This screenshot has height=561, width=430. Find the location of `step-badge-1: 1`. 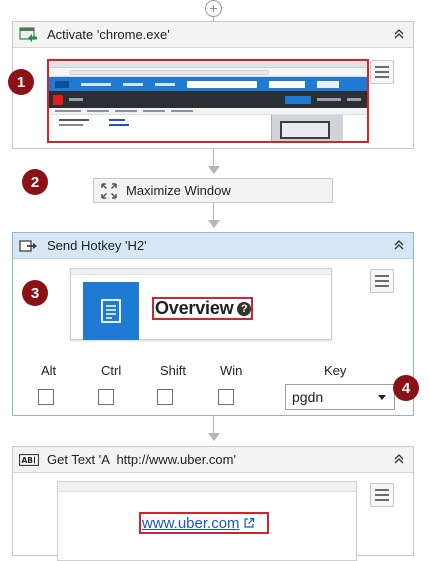

step-badge-1: 1 is located at coordinates (21, 82).